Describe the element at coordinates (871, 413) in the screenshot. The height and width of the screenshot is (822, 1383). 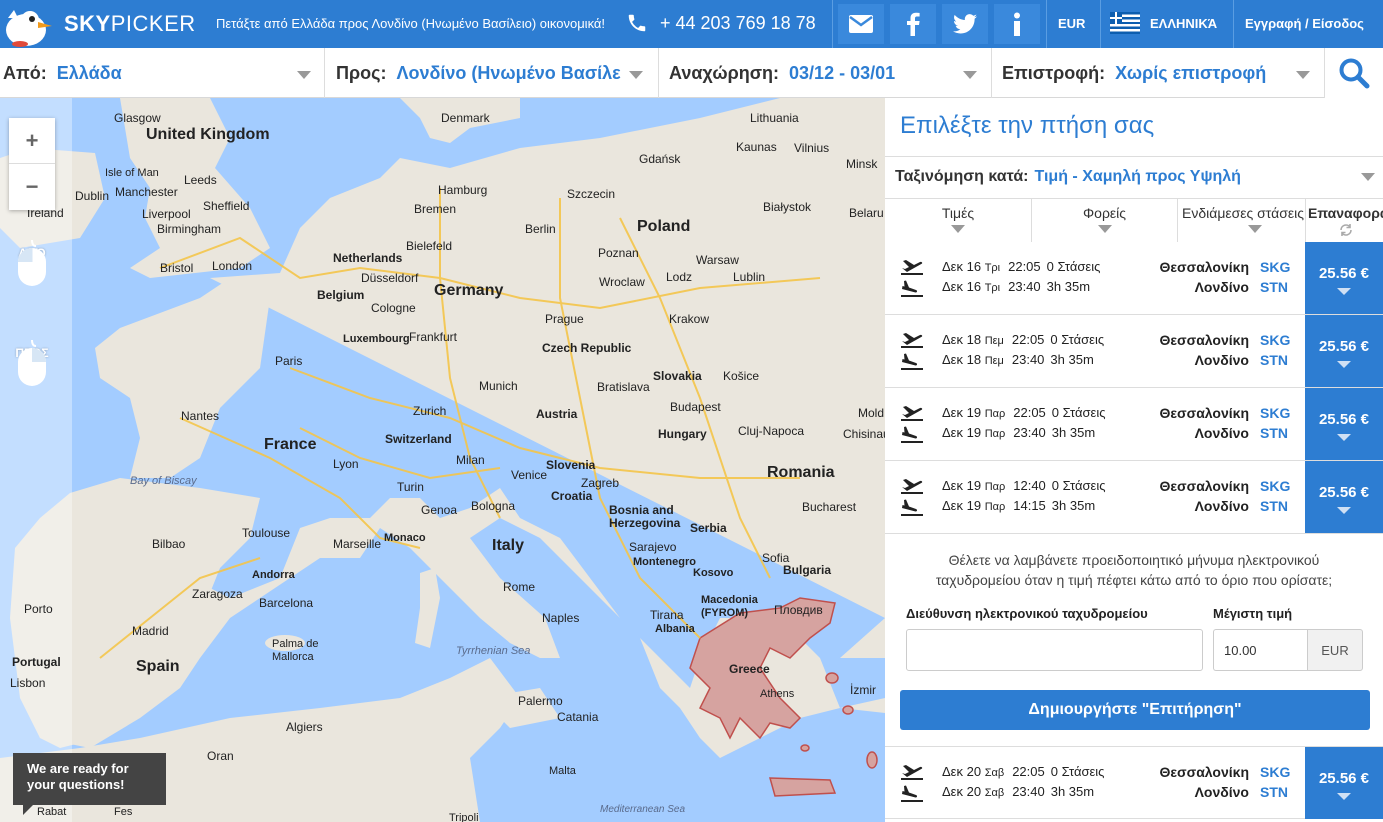
I see `map-label: Mold` at that location.